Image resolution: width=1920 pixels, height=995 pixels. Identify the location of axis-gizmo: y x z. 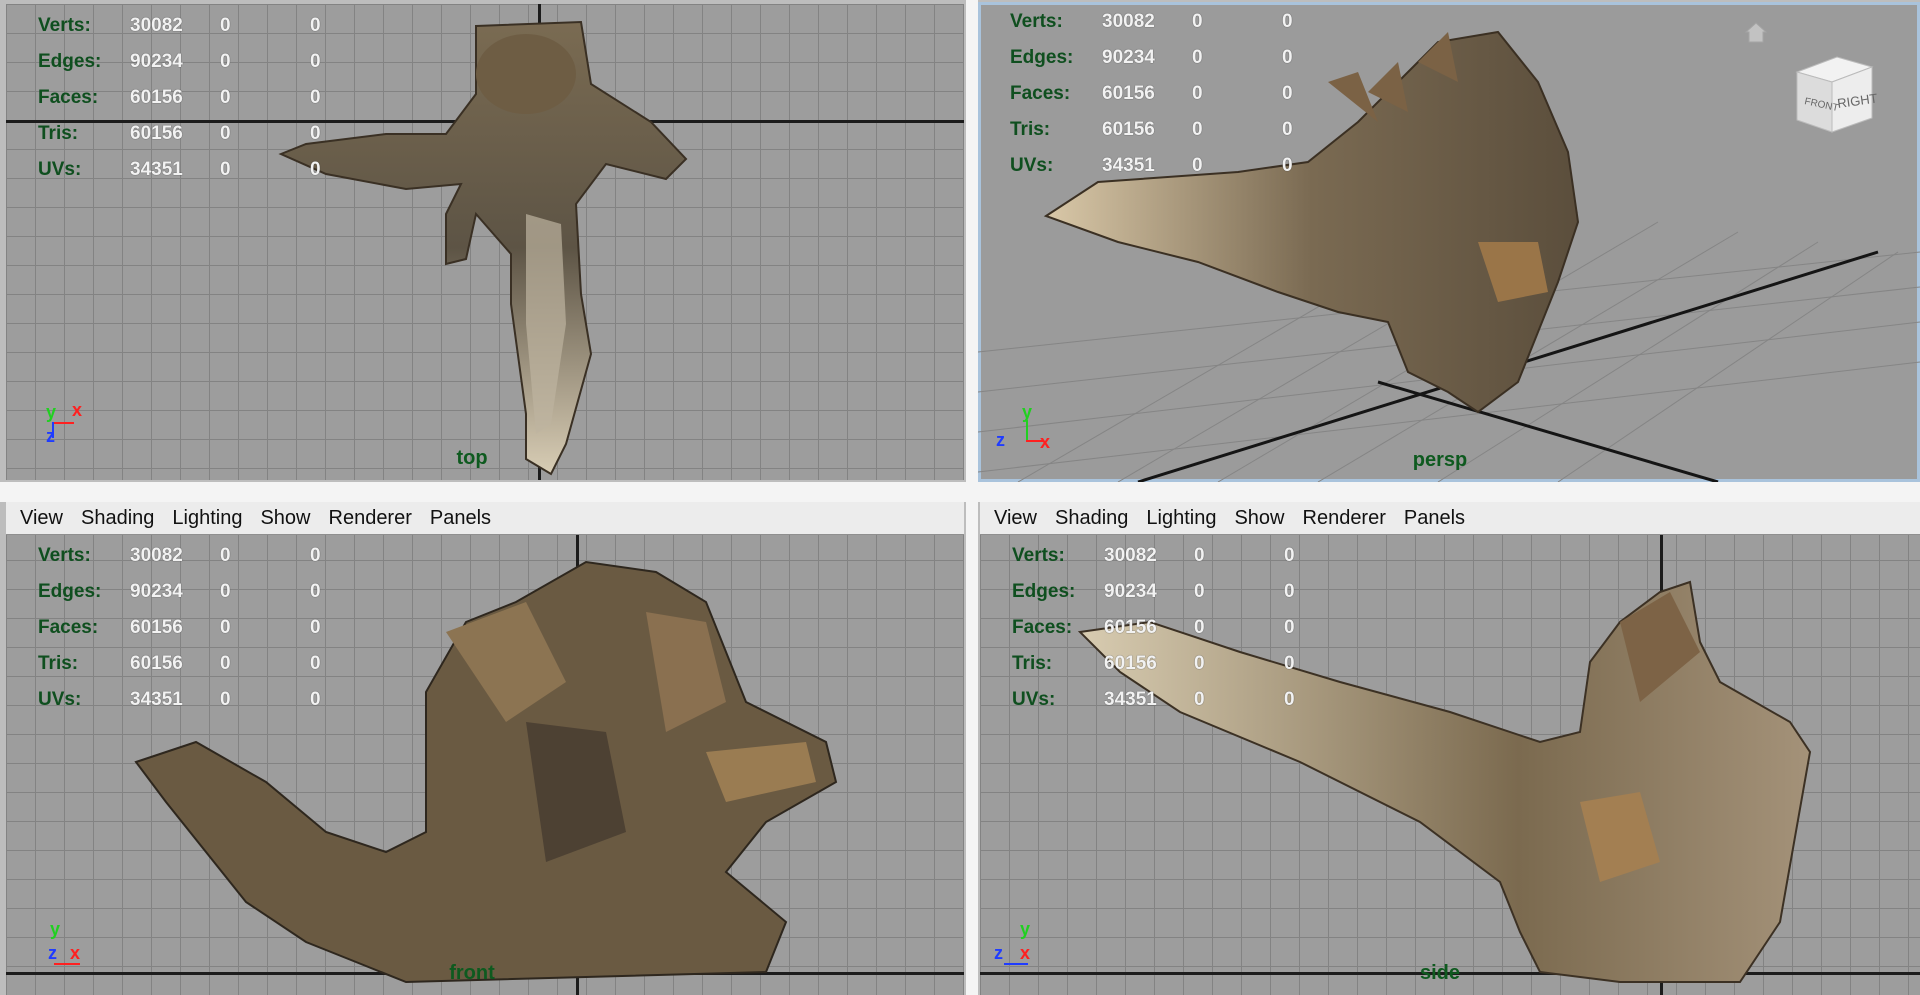
(72, 430).